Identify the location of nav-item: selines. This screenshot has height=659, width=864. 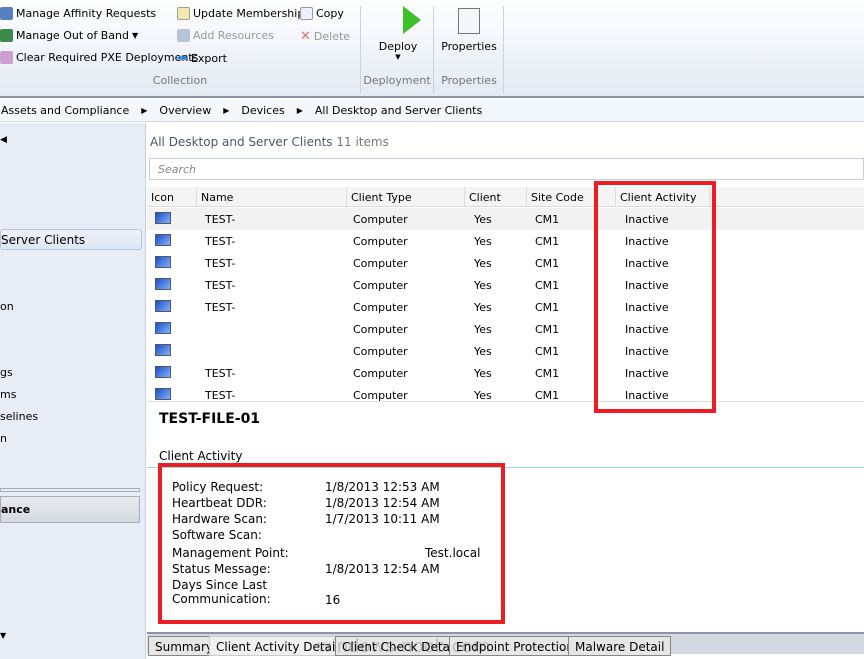
(19, 416).